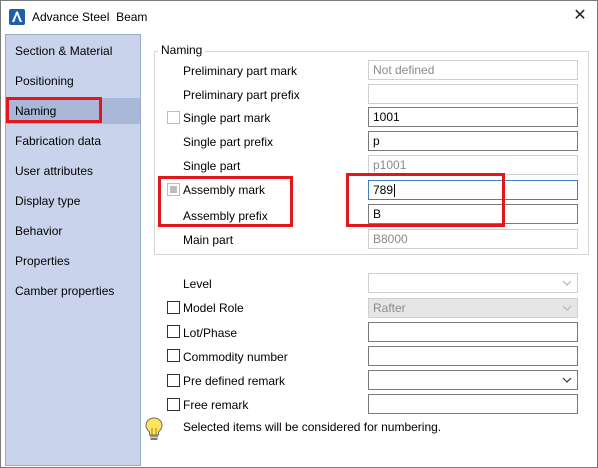 This screenshot has width=598, height=468. What do you see at coordinates (216, 405) in the screenshot?
I see `free-remark-label: Free remark` at bounding box center [216, 405].